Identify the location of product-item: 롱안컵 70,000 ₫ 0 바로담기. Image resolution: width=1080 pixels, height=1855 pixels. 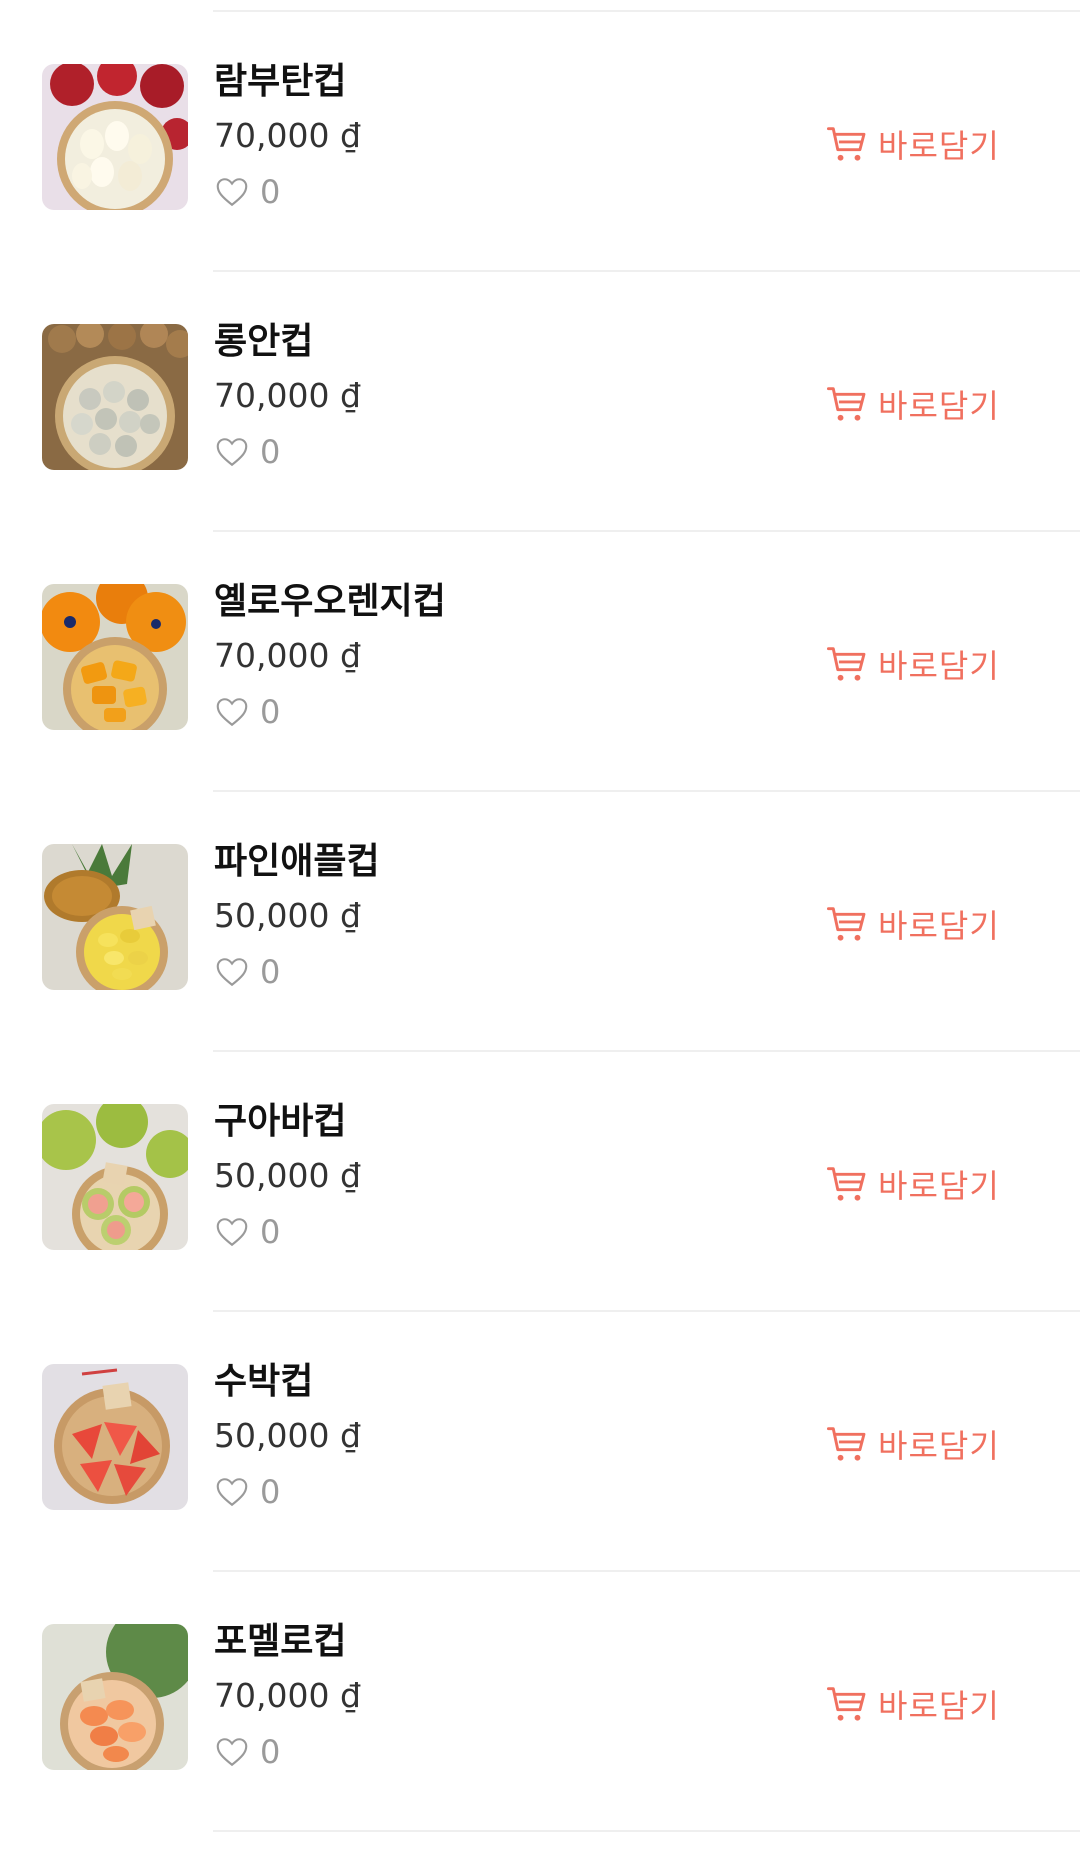
(540, 402).